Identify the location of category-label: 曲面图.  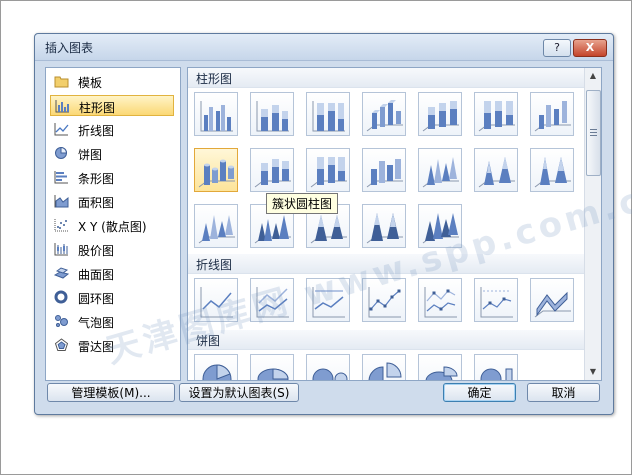
(96, 275).